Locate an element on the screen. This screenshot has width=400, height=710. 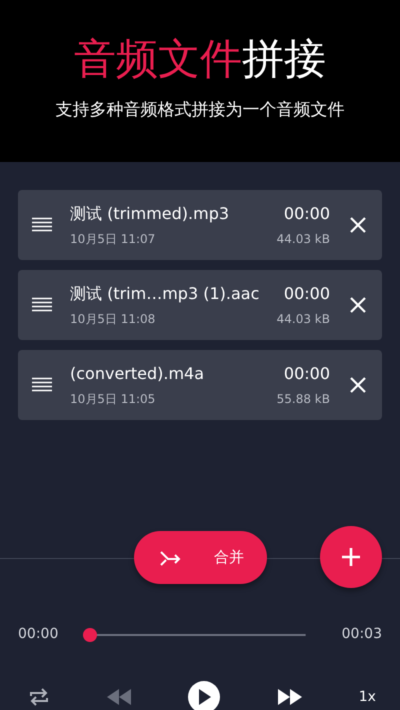
file-date: 10月5日 11:08 is located at coordinates (113, 319).